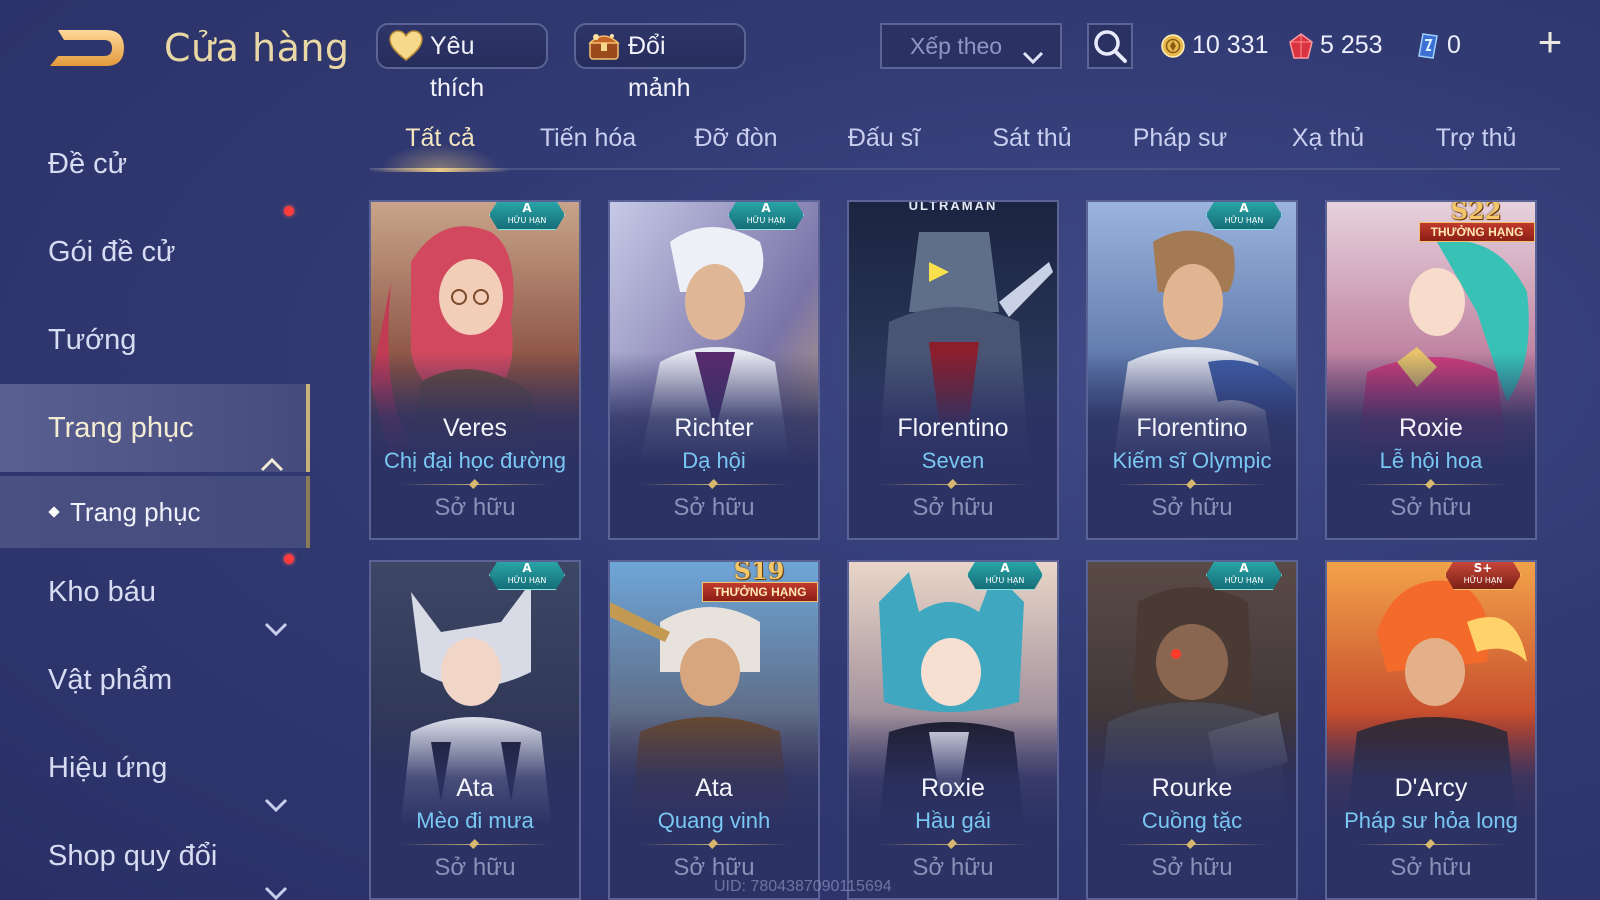  I want to click on ranked-reward-badge: S22 THƯỞNG HẠNG, so click(1476, 222).